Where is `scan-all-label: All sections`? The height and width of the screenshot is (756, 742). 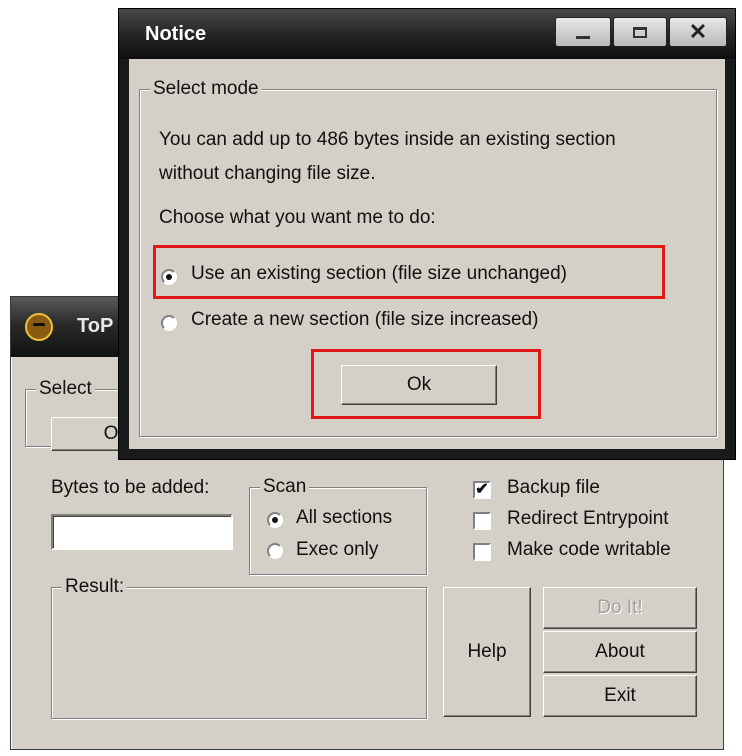
scan-all-label: All sections is located at coordinates (344, 517).